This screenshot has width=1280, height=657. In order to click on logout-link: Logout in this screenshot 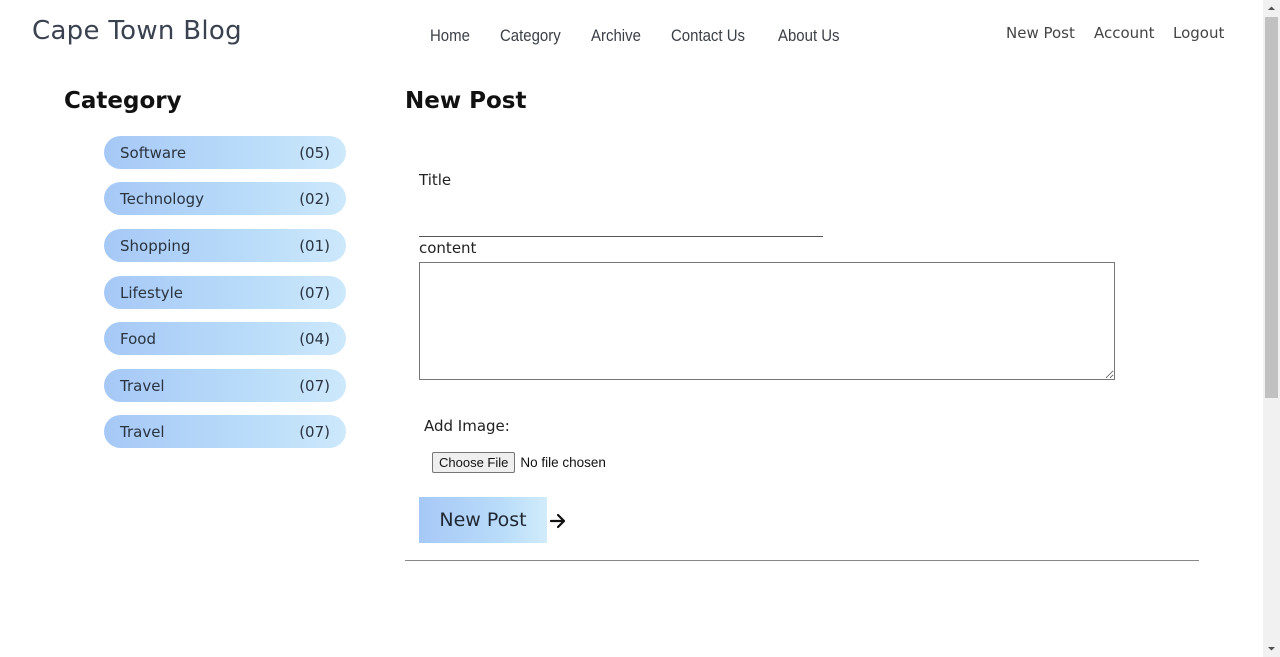, I will do `click(1198, 33)`.